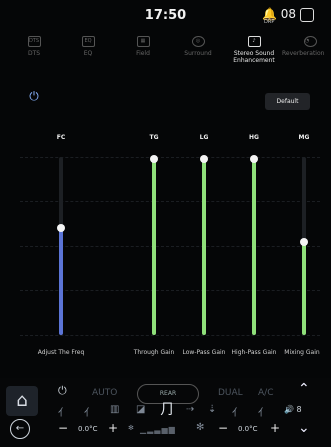 The image size is (331, 447). Describe the element at coordinates (212, 409) in the screenshot. I see `airflow-feet-icon: ⇣` at that location.